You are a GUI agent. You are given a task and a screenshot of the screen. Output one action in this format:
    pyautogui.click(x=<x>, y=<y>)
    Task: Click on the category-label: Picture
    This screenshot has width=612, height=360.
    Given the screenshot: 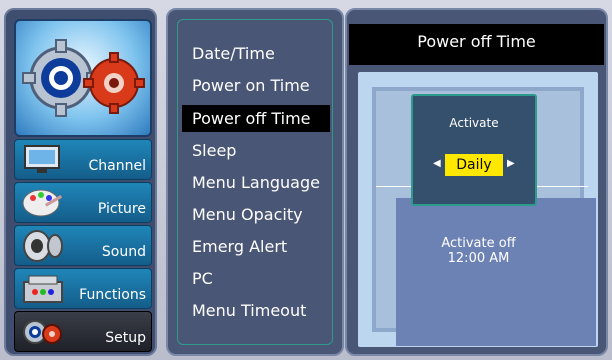 What is the action you would take?
    pyautogui.click(x=121, y=209)
    